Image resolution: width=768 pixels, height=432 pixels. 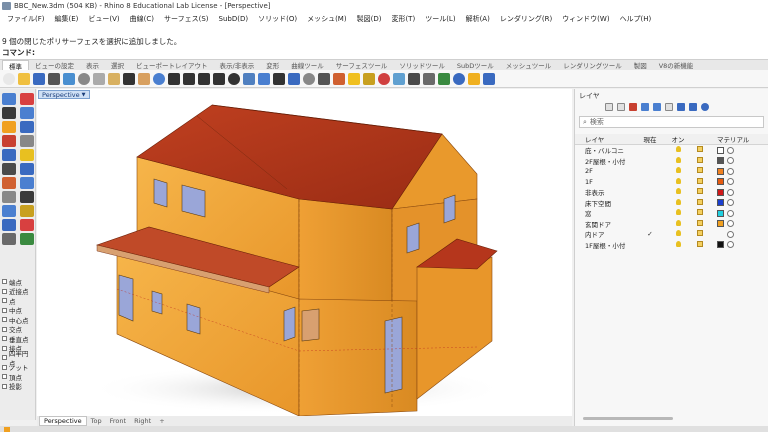 I want to click on menu-curve: 曲線(C), so click(x=142, y=19).